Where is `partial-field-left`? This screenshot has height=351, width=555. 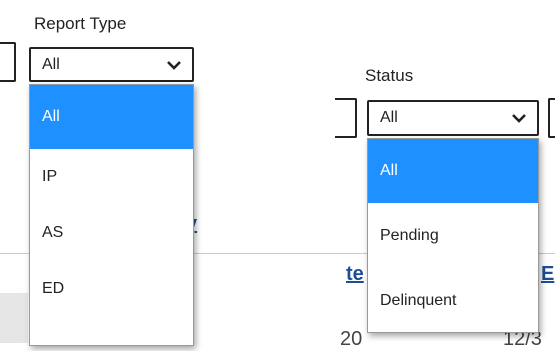
partial-field-left is located at coordinates (8, 62).